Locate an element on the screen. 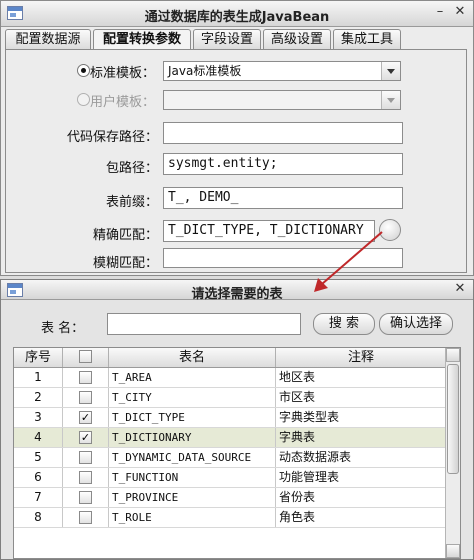  annotation-arrow is located at coordinates (348, 261).